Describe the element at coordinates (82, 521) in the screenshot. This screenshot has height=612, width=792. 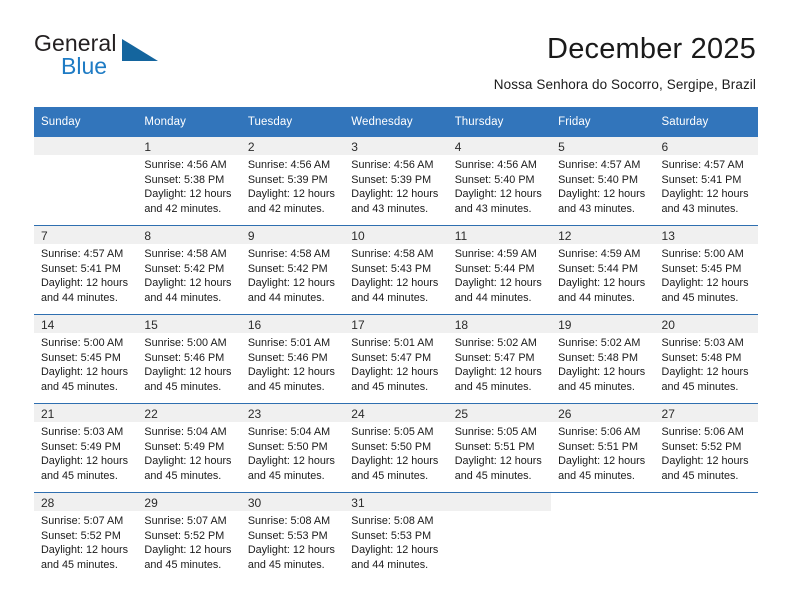
I see `day-info-line: Sunrise: 5:07 AM` at that location.